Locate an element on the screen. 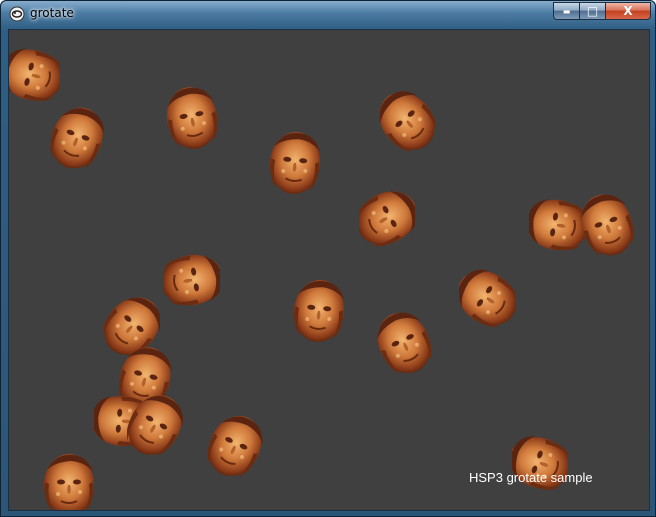  close-button: X is located at coordinates (628, 11).